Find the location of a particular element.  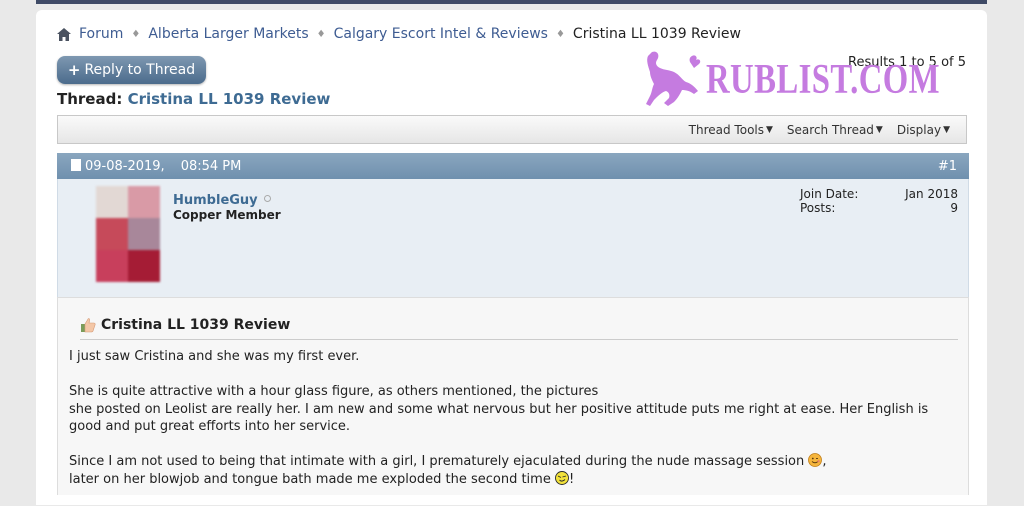

reply-button-label: Reply to Thread is located at coordinates (140, 70).